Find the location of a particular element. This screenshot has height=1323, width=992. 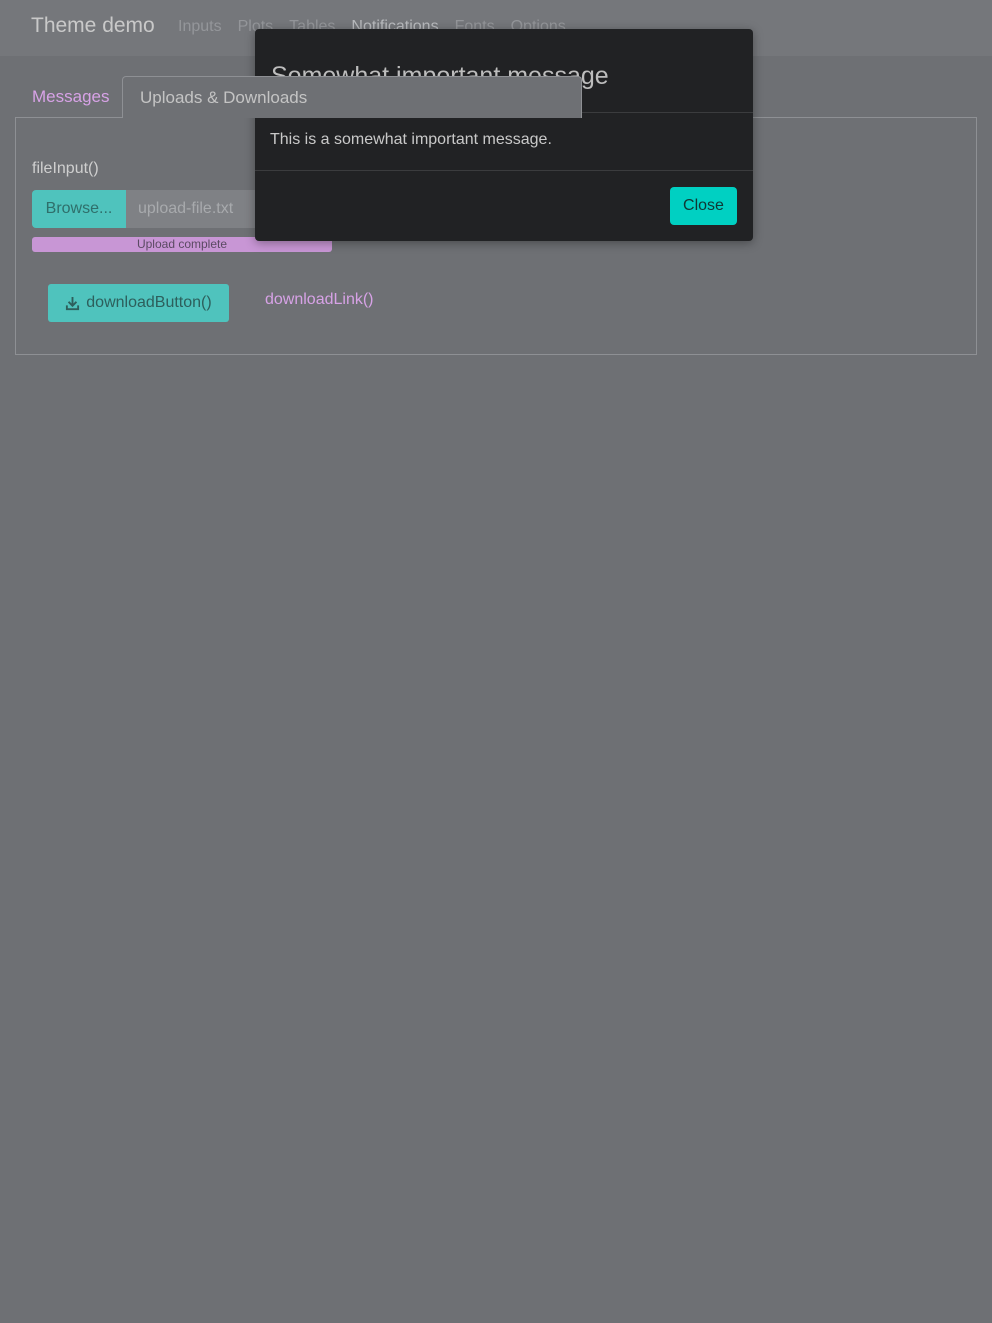

tab-uploads-downloads: Uploads & Downloads is located at coordinates (352, 97).